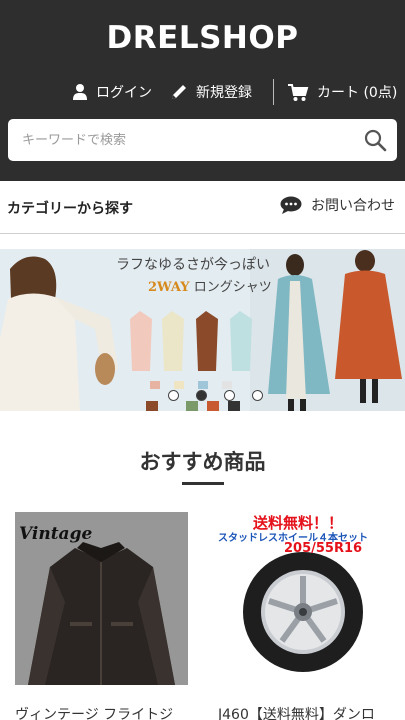  I want to click on login-link: ログイン, so click(112, 92).